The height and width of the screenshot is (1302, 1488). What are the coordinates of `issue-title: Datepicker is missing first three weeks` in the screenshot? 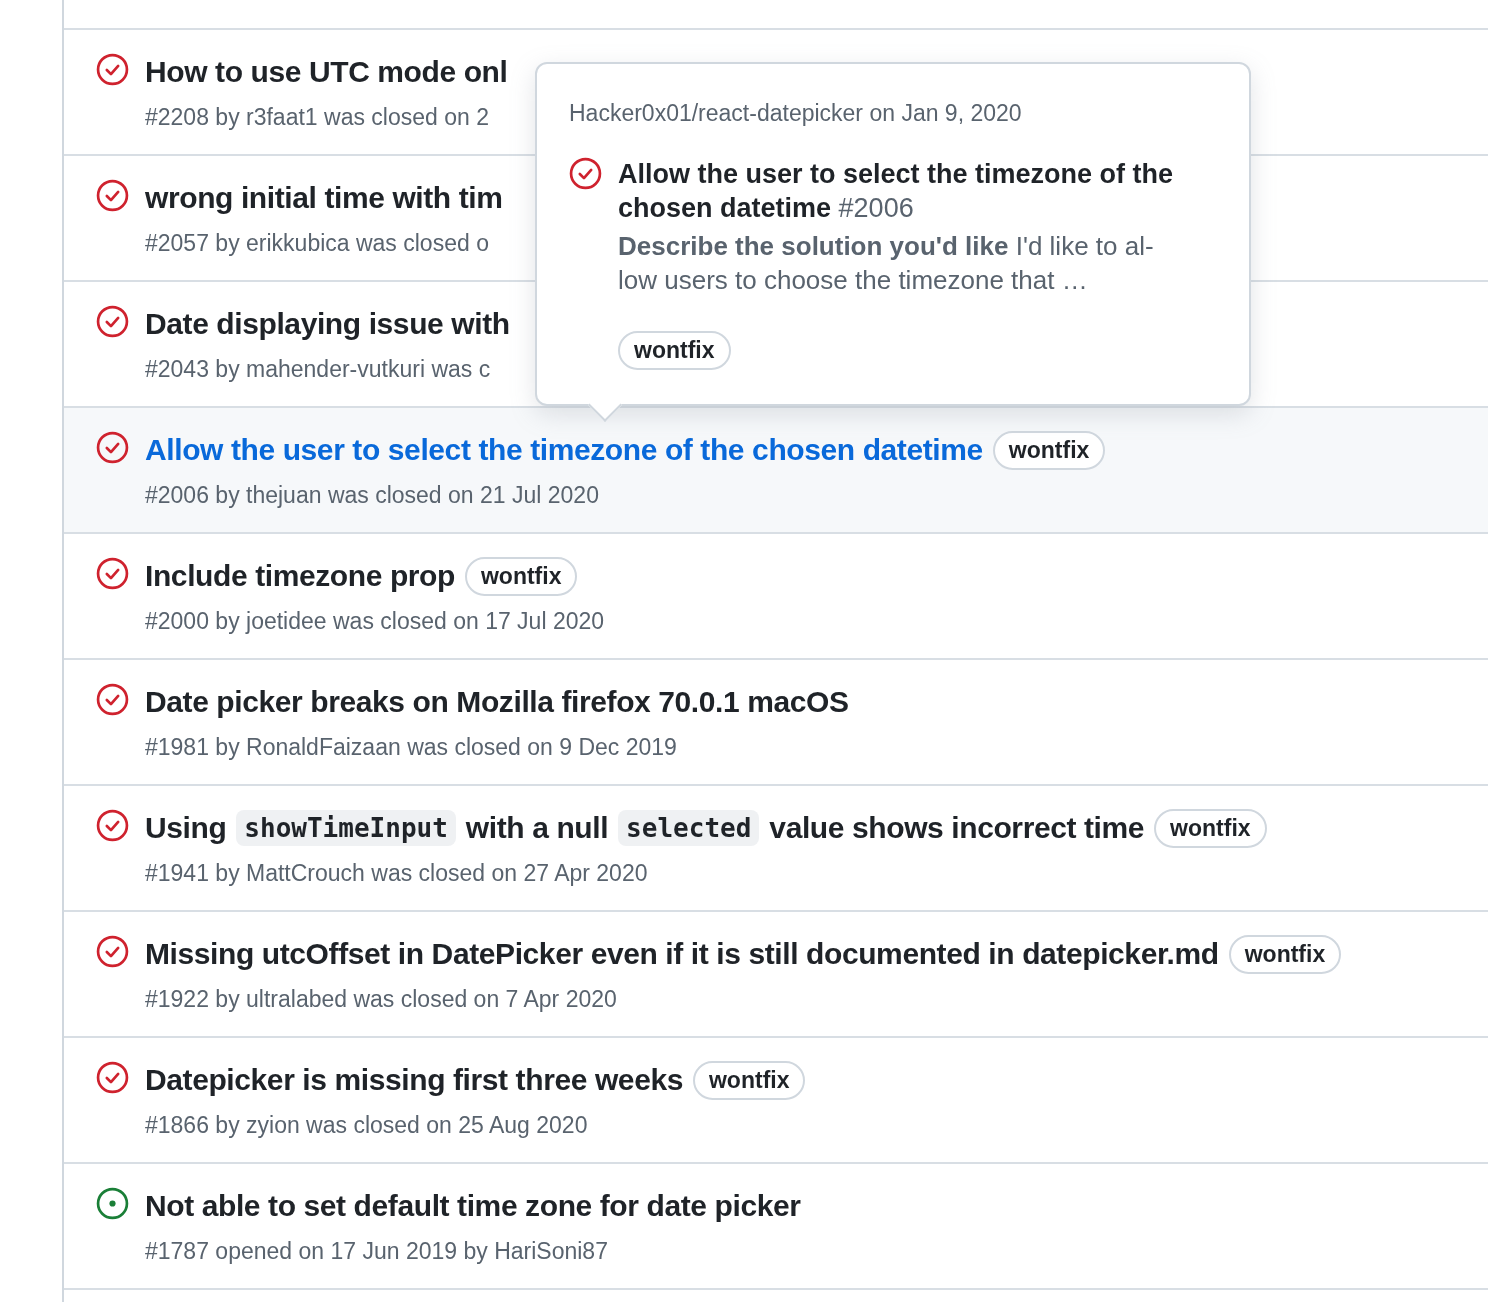 It's located at (414, 1080).